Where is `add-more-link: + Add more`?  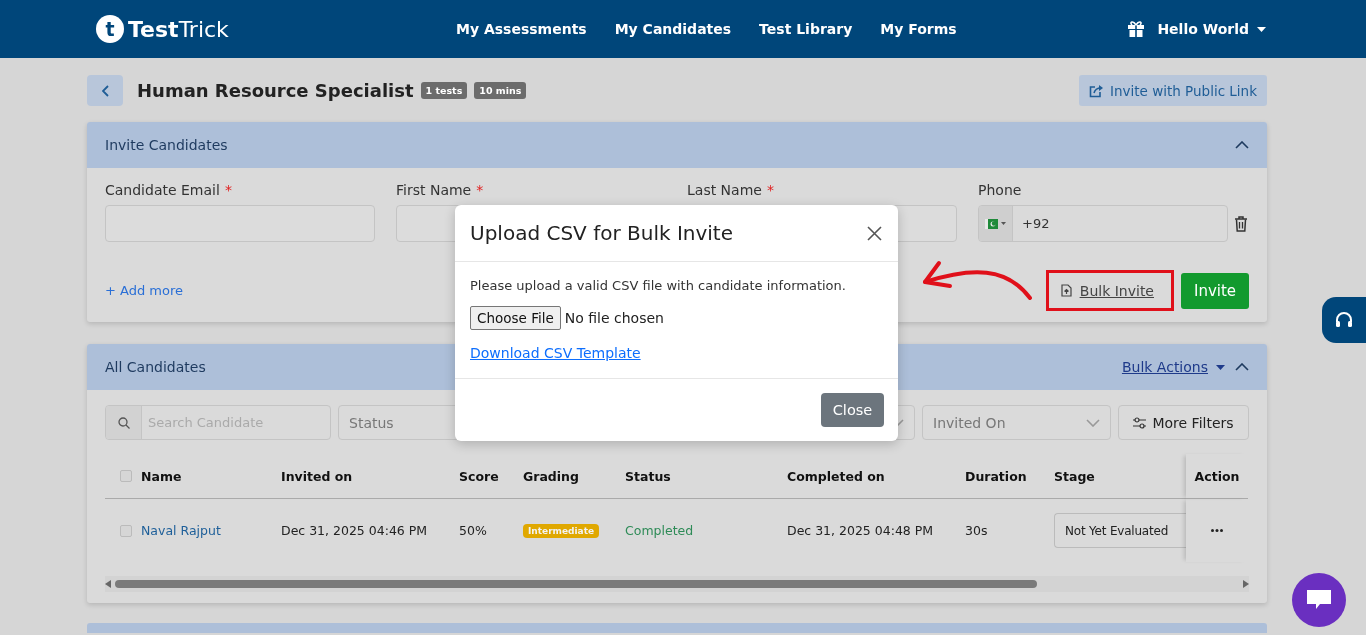 add-more-link: + Add more is located at coordinates (144, 290).